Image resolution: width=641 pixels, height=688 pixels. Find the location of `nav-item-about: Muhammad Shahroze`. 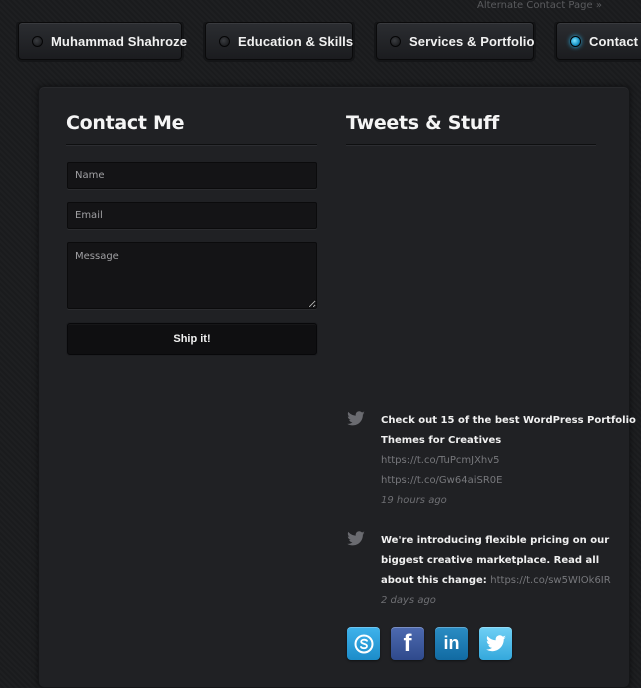

nav-item-about: Muhammad Shahroze is located at coordinates (102, 41).